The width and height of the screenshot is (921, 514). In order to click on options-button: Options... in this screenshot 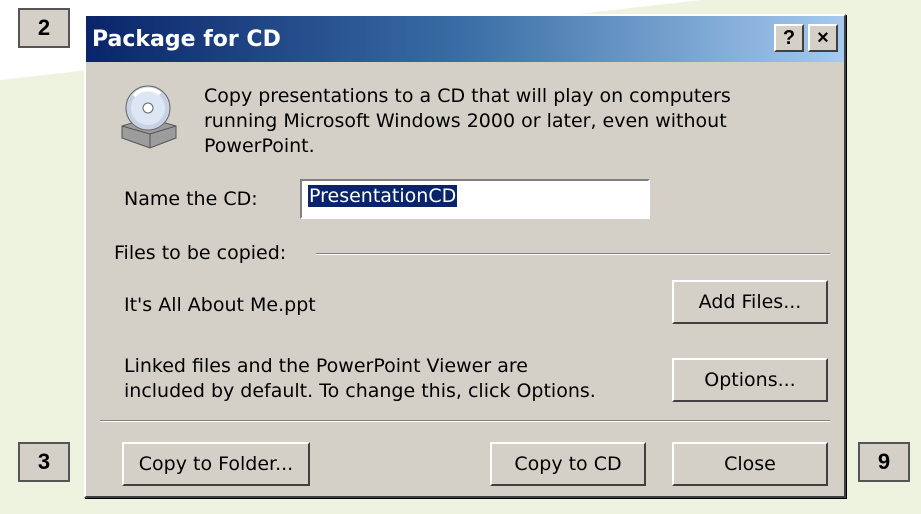, I will do `click(750, 380)`.